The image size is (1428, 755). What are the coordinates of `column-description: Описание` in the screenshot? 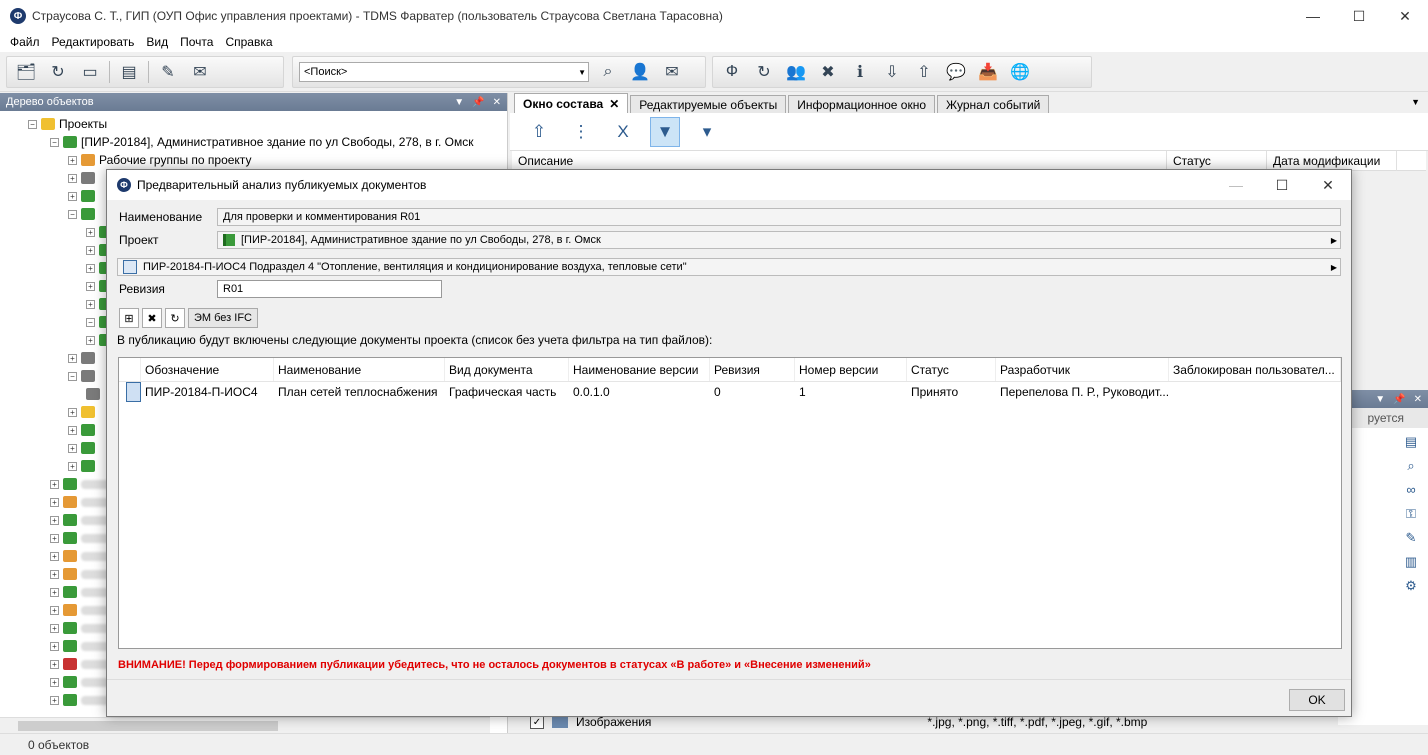 It's located at (839, 160).